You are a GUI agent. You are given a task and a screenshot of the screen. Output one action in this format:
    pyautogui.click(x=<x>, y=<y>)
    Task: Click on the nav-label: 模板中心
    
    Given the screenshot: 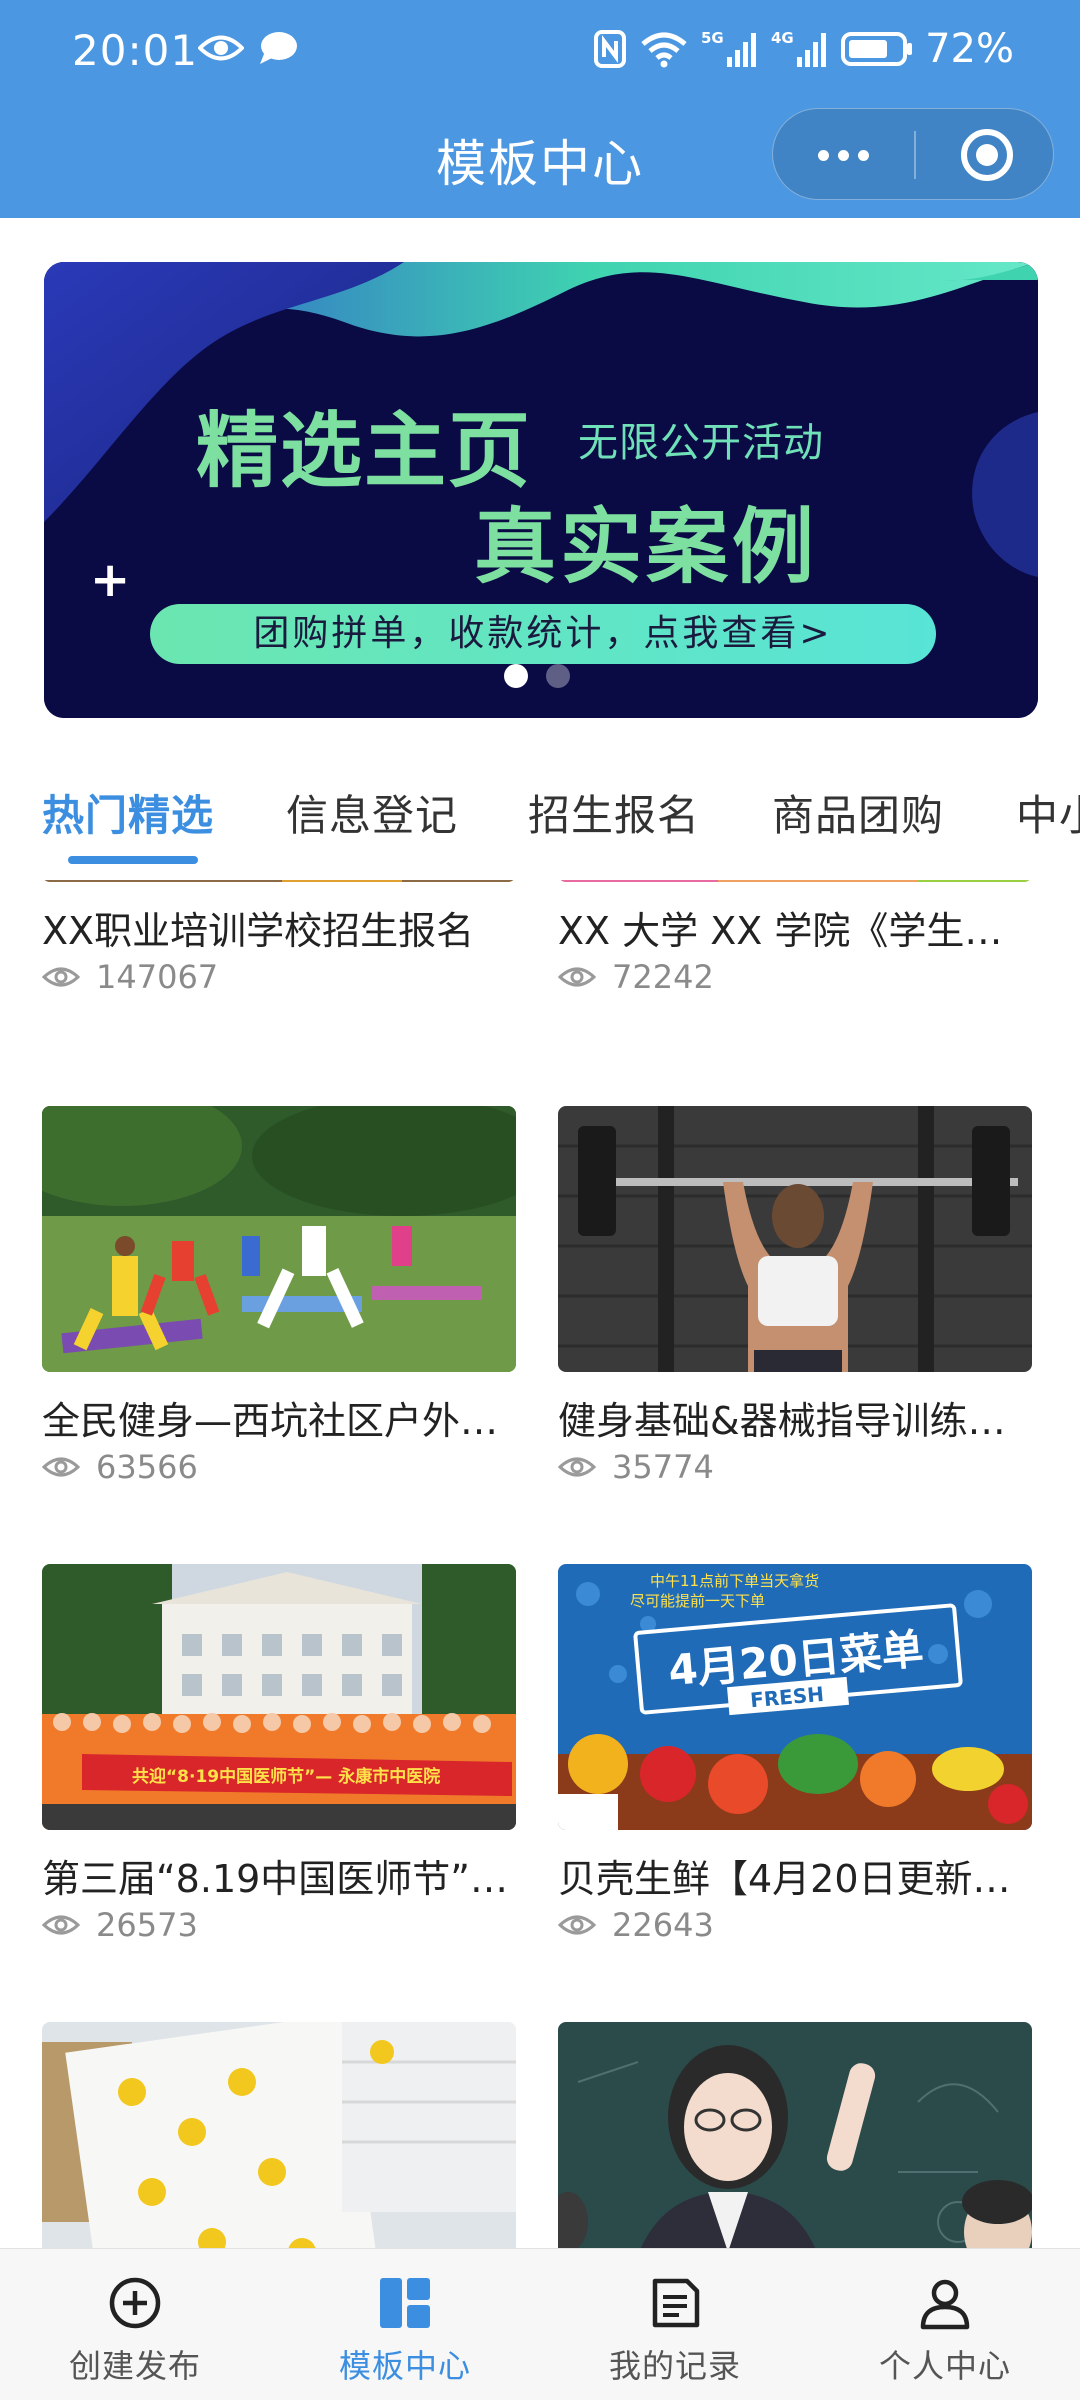 What is the action you would take?
    pyautogui.click(x=404, y=2366)
    